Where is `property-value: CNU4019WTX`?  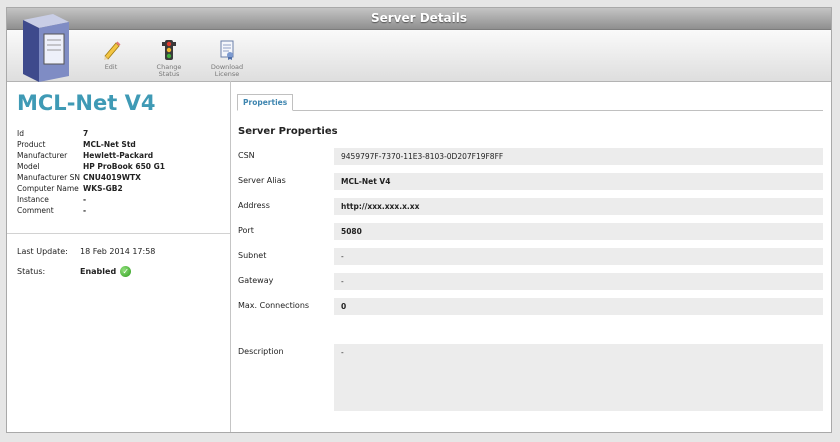
property-value: CNU4019WTX is located at coordinates (112, 177).